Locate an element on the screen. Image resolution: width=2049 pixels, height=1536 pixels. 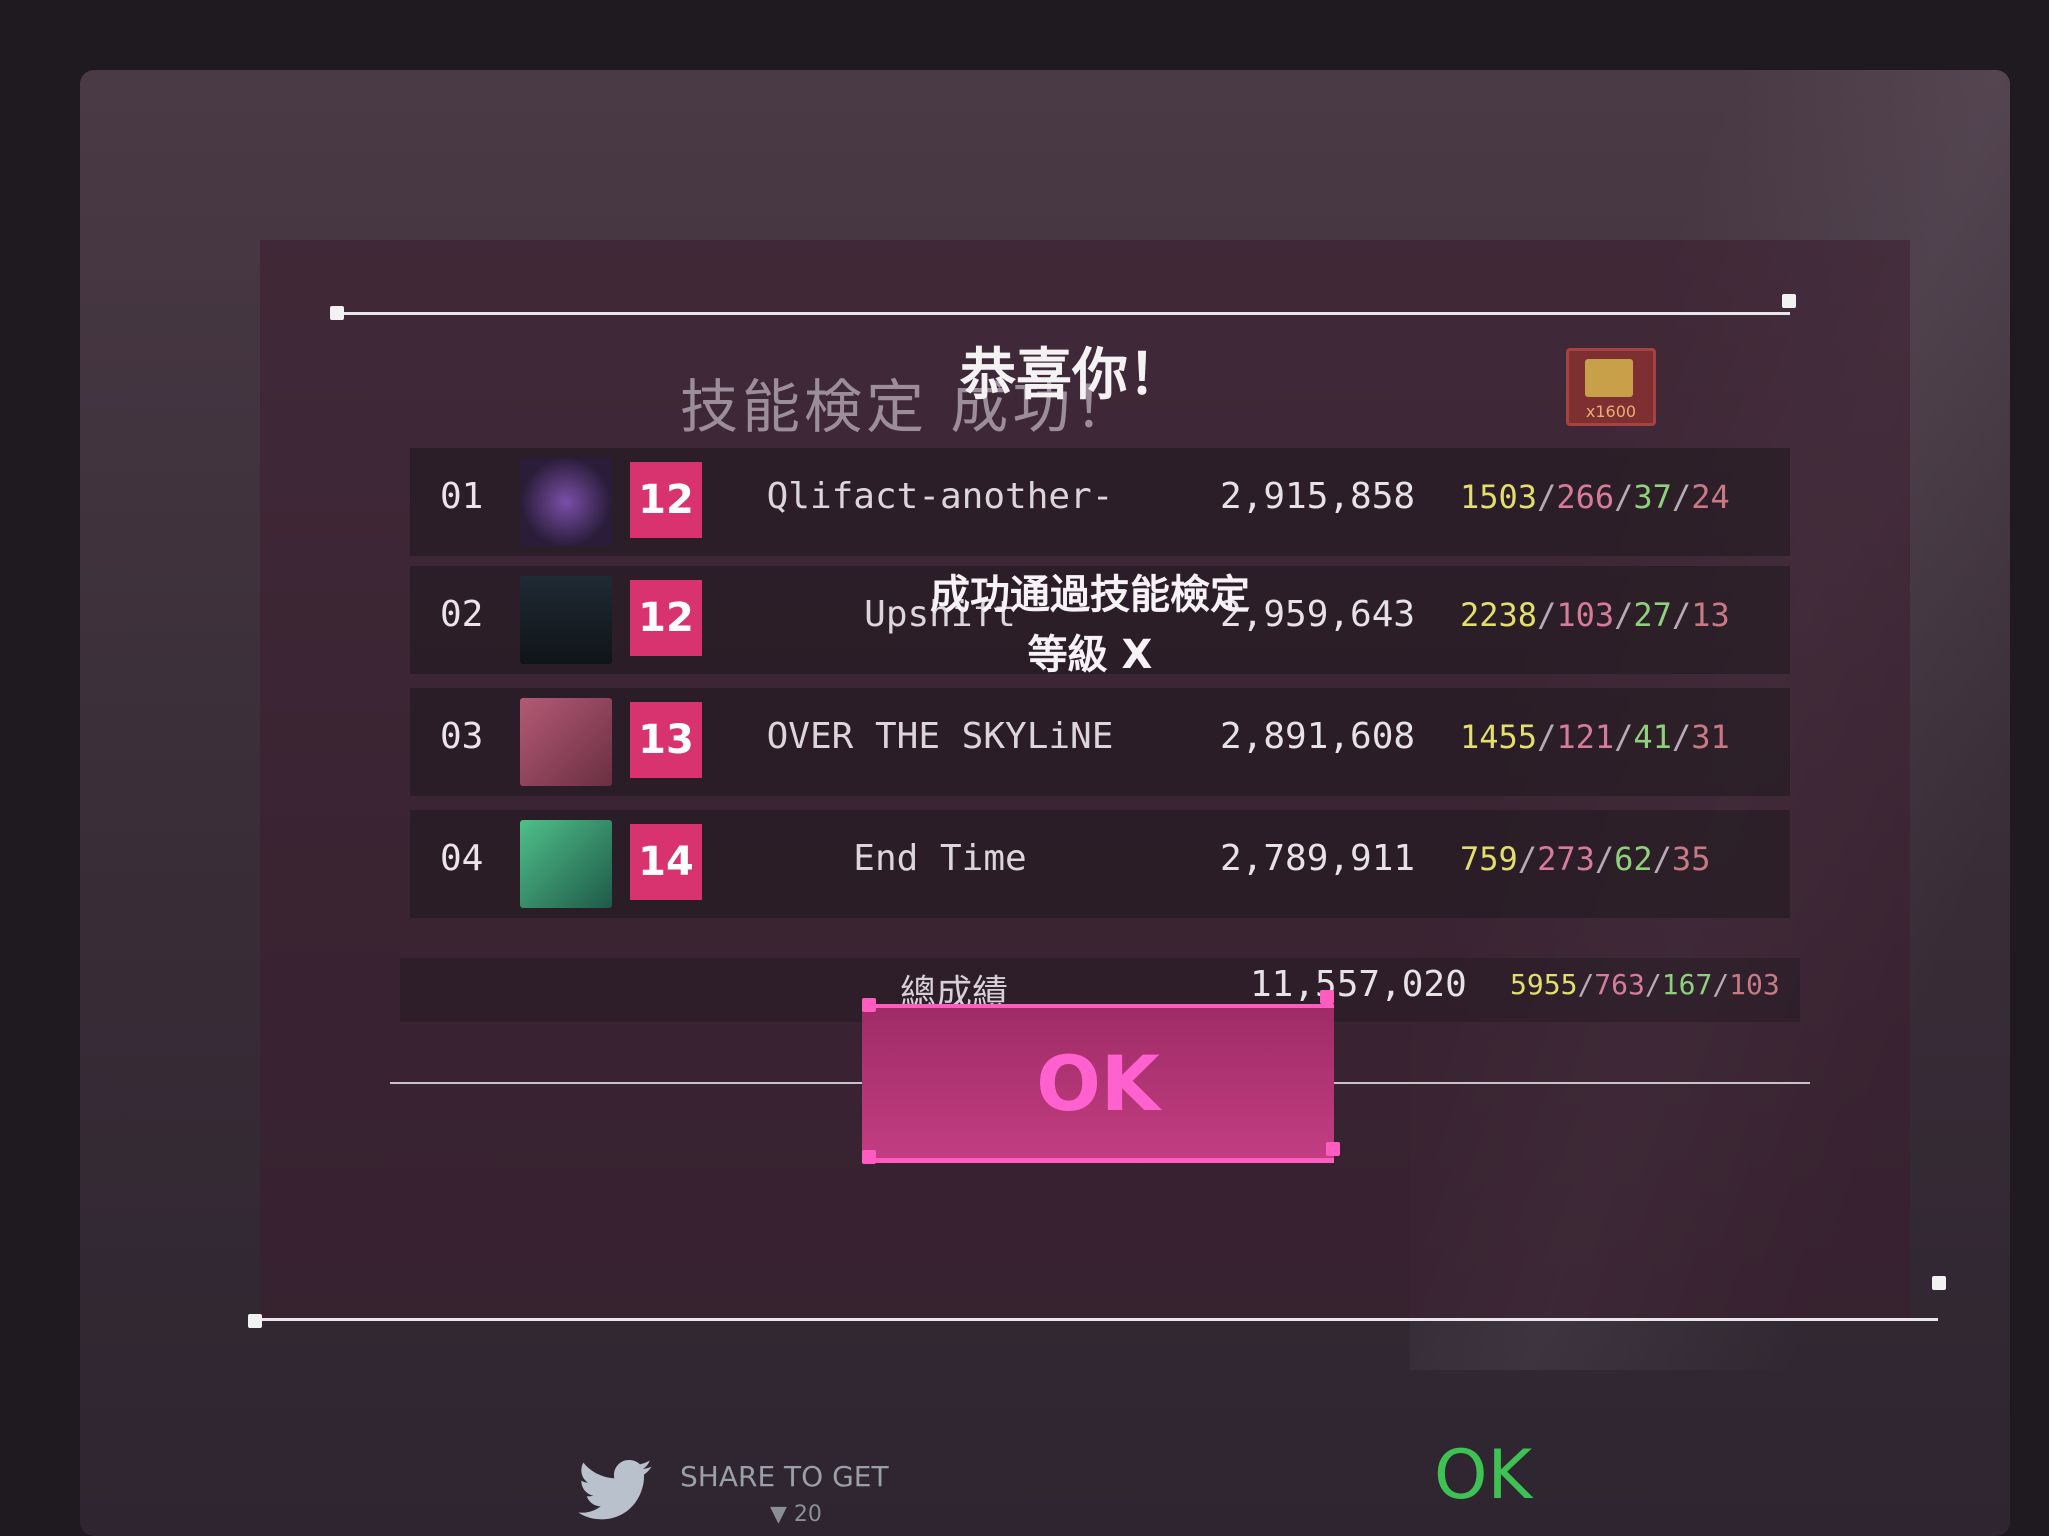
judgement-counts: 1503/266/37/24 is located at coordinates (1595, 497).